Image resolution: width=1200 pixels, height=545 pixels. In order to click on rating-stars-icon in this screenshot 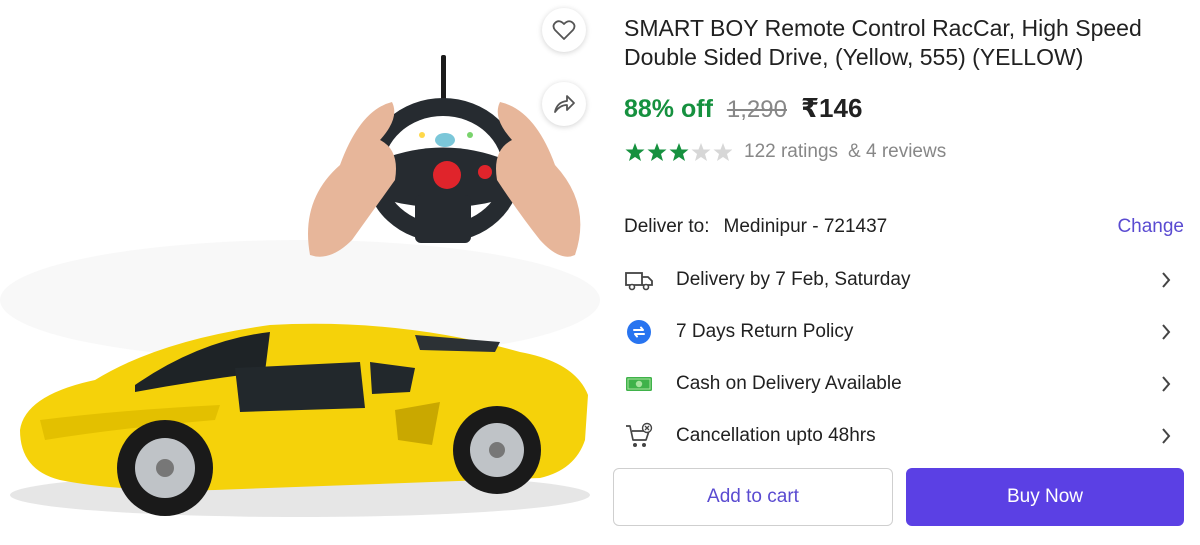, I will do `click(678, 152)`.